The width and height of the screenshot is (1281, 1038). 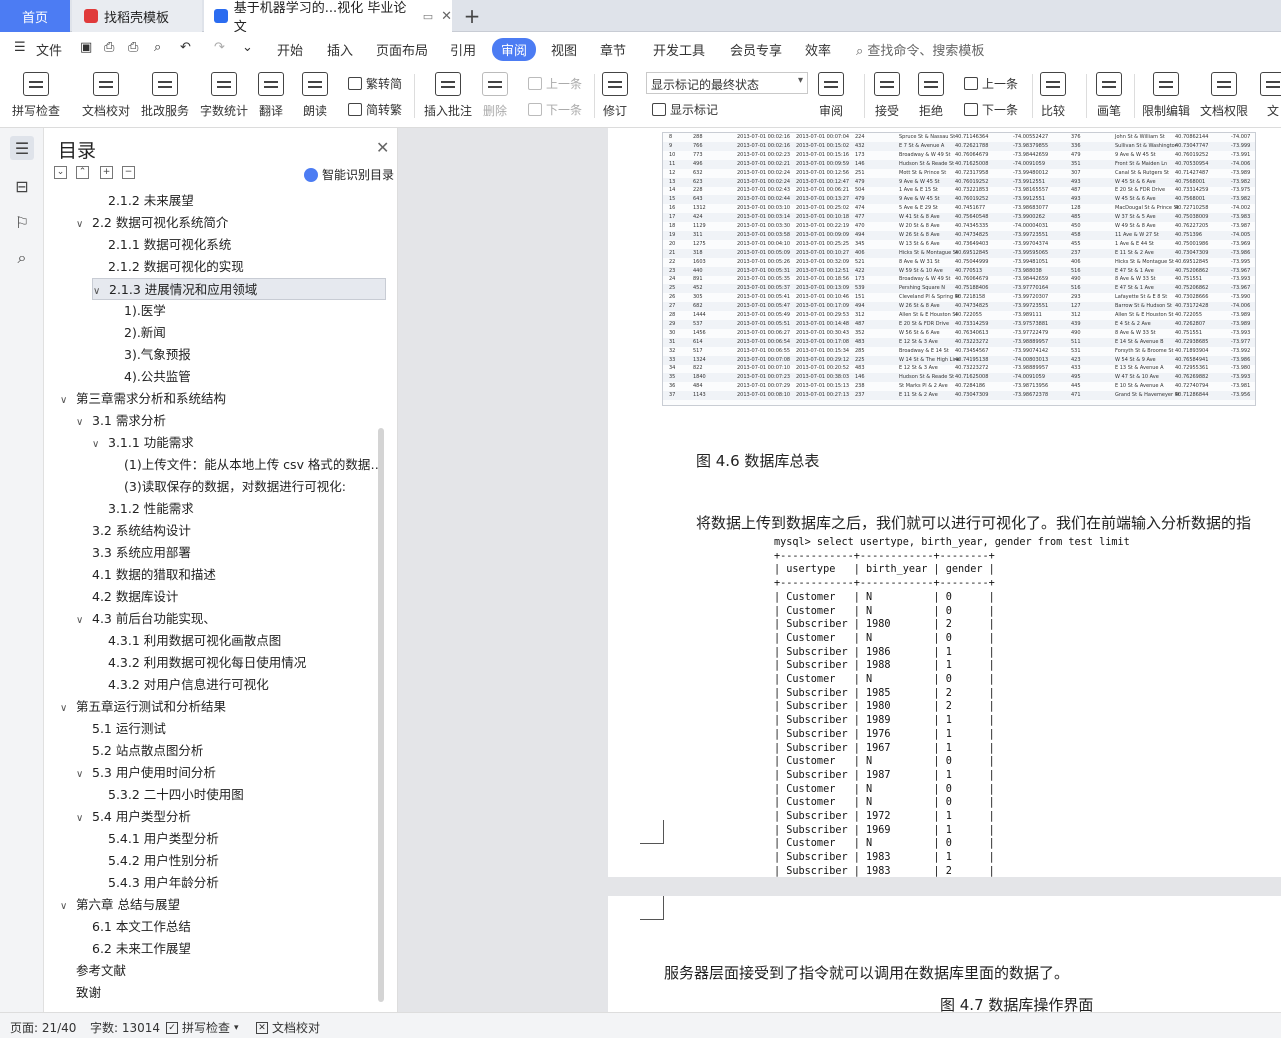 What do you see at coordinates (239, 949) in the screenshot?
I see `toc-item: 6.2 未来工作展望` at bounding box center [239, 949].